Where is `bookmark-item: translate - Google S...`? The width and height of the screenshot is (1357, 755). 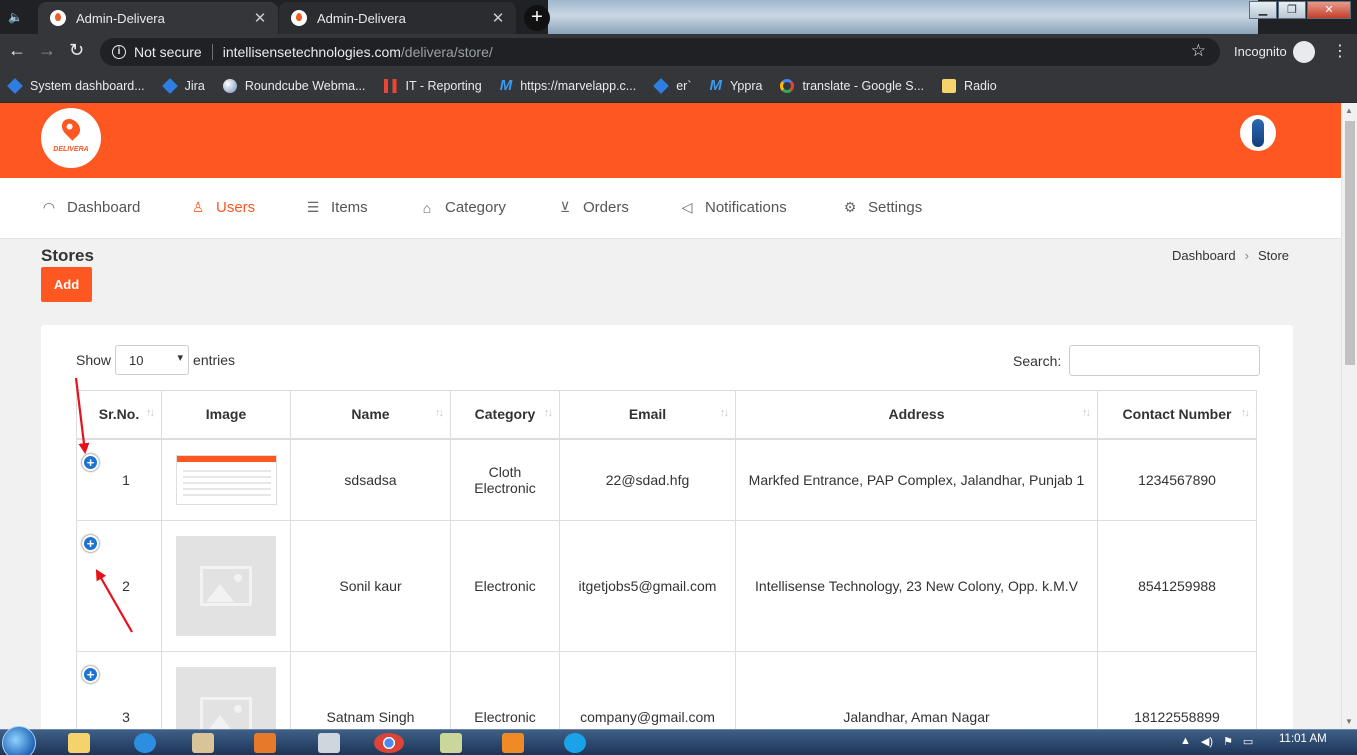 bookmark-item: translate - Google S... is located at coordinates (852, 86).